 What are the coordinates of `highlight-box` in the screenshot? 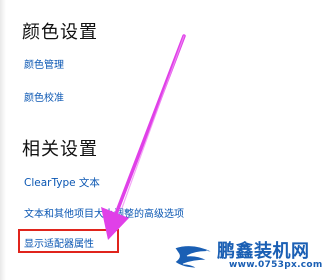 It's located at (68, 241).